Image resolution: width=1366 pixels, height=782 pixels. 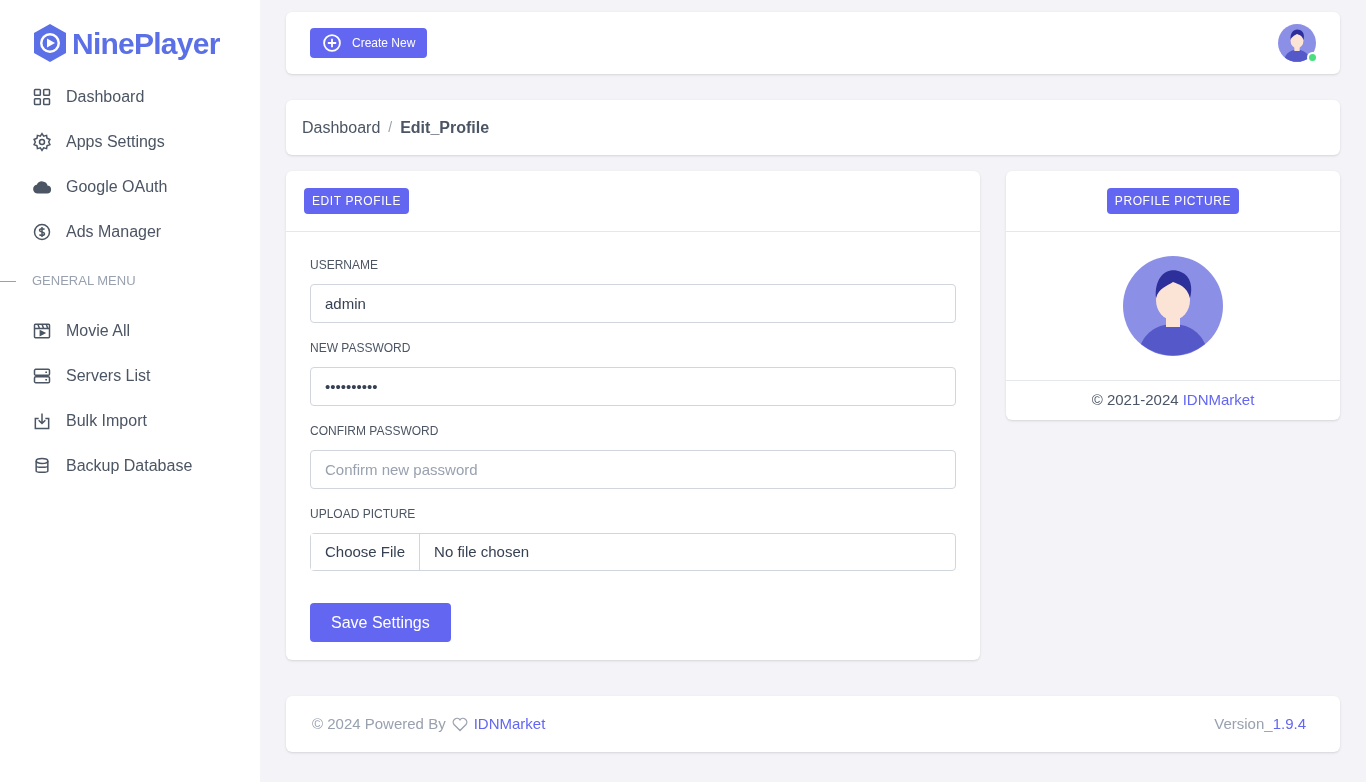 What do you see at coordinates (42, 96) in the screenshot?
I see `grid-icon` at bounding box center [42, 96].